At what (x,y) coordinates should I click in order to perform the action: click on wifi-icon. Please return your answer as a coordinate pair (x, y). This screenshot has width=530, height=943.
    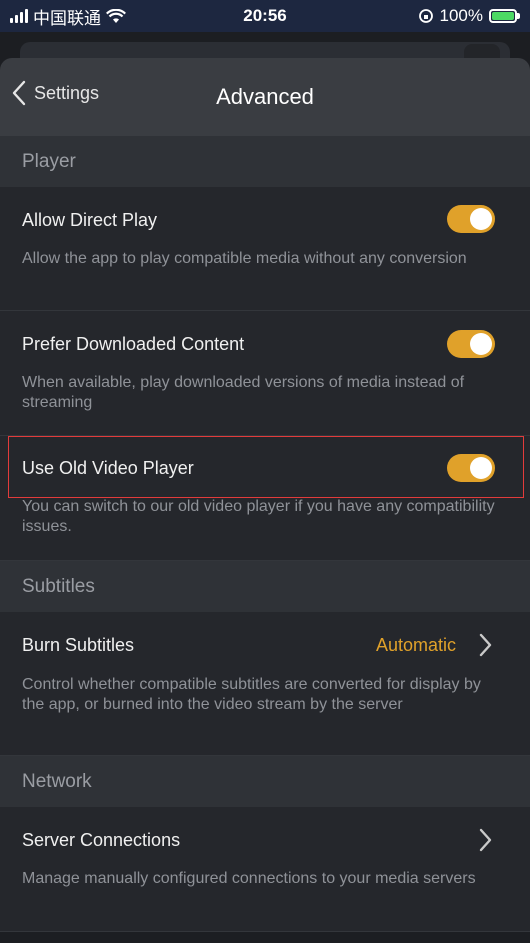
    Looking at the image, I should click on (116, 15).